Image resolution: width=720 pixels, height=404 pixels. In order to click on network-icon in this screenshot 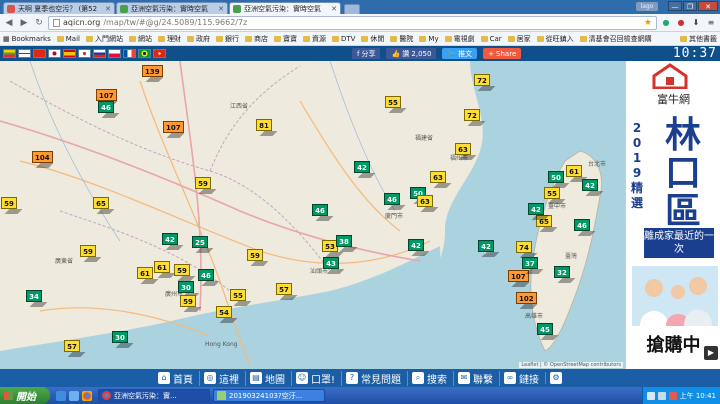, I will do `click(650, 395)`.